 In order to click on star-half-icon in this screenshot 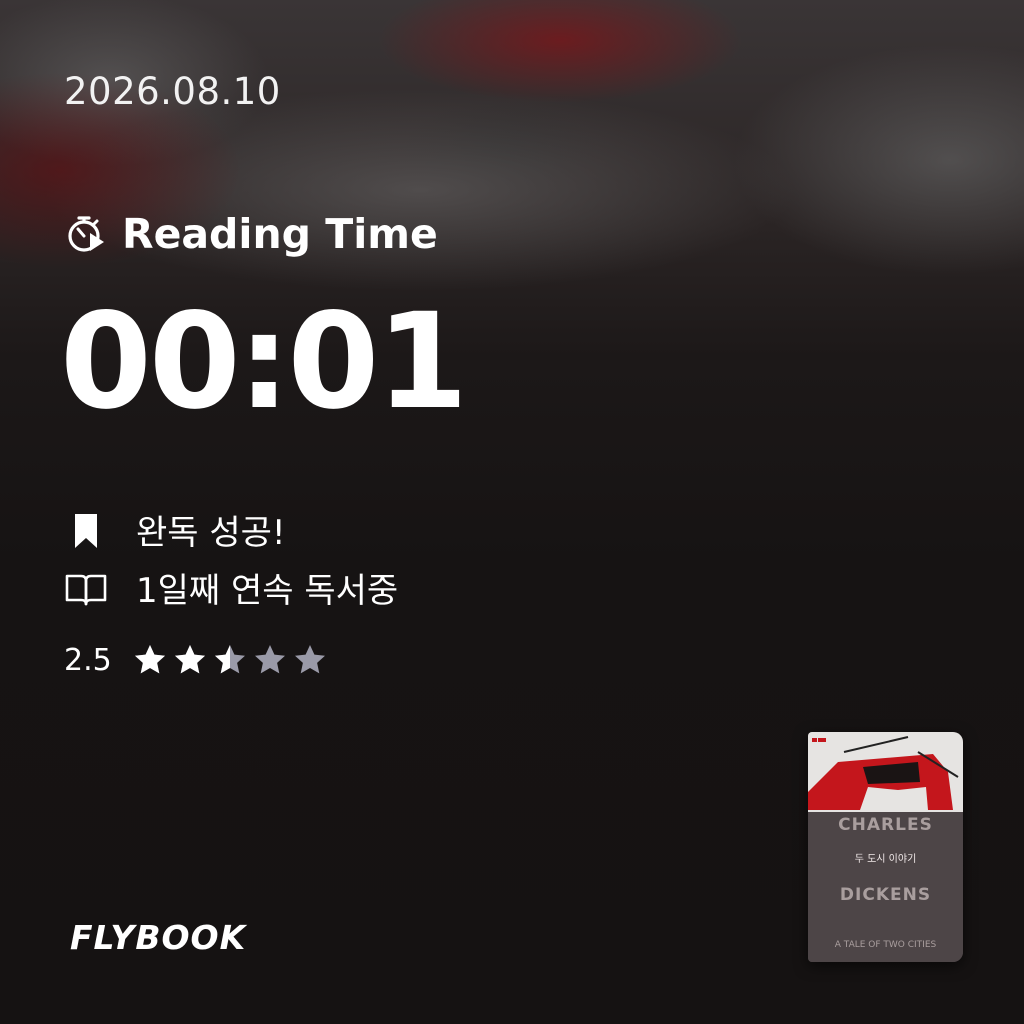, I will do `click(229, 659)`.